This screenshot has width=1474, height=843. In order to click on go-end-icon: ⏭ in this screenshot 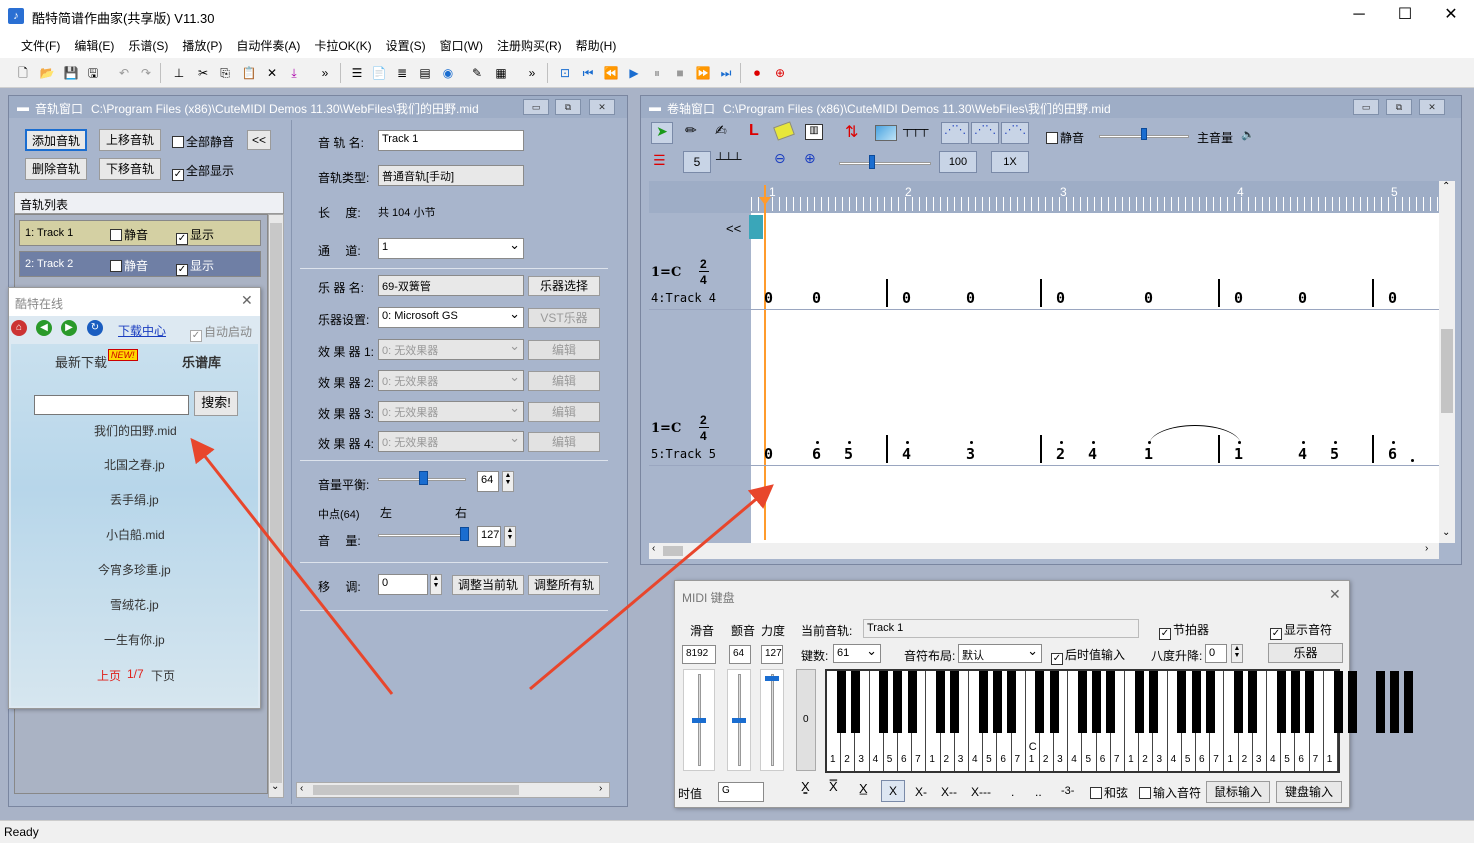, I will do `click(726, 73)`.